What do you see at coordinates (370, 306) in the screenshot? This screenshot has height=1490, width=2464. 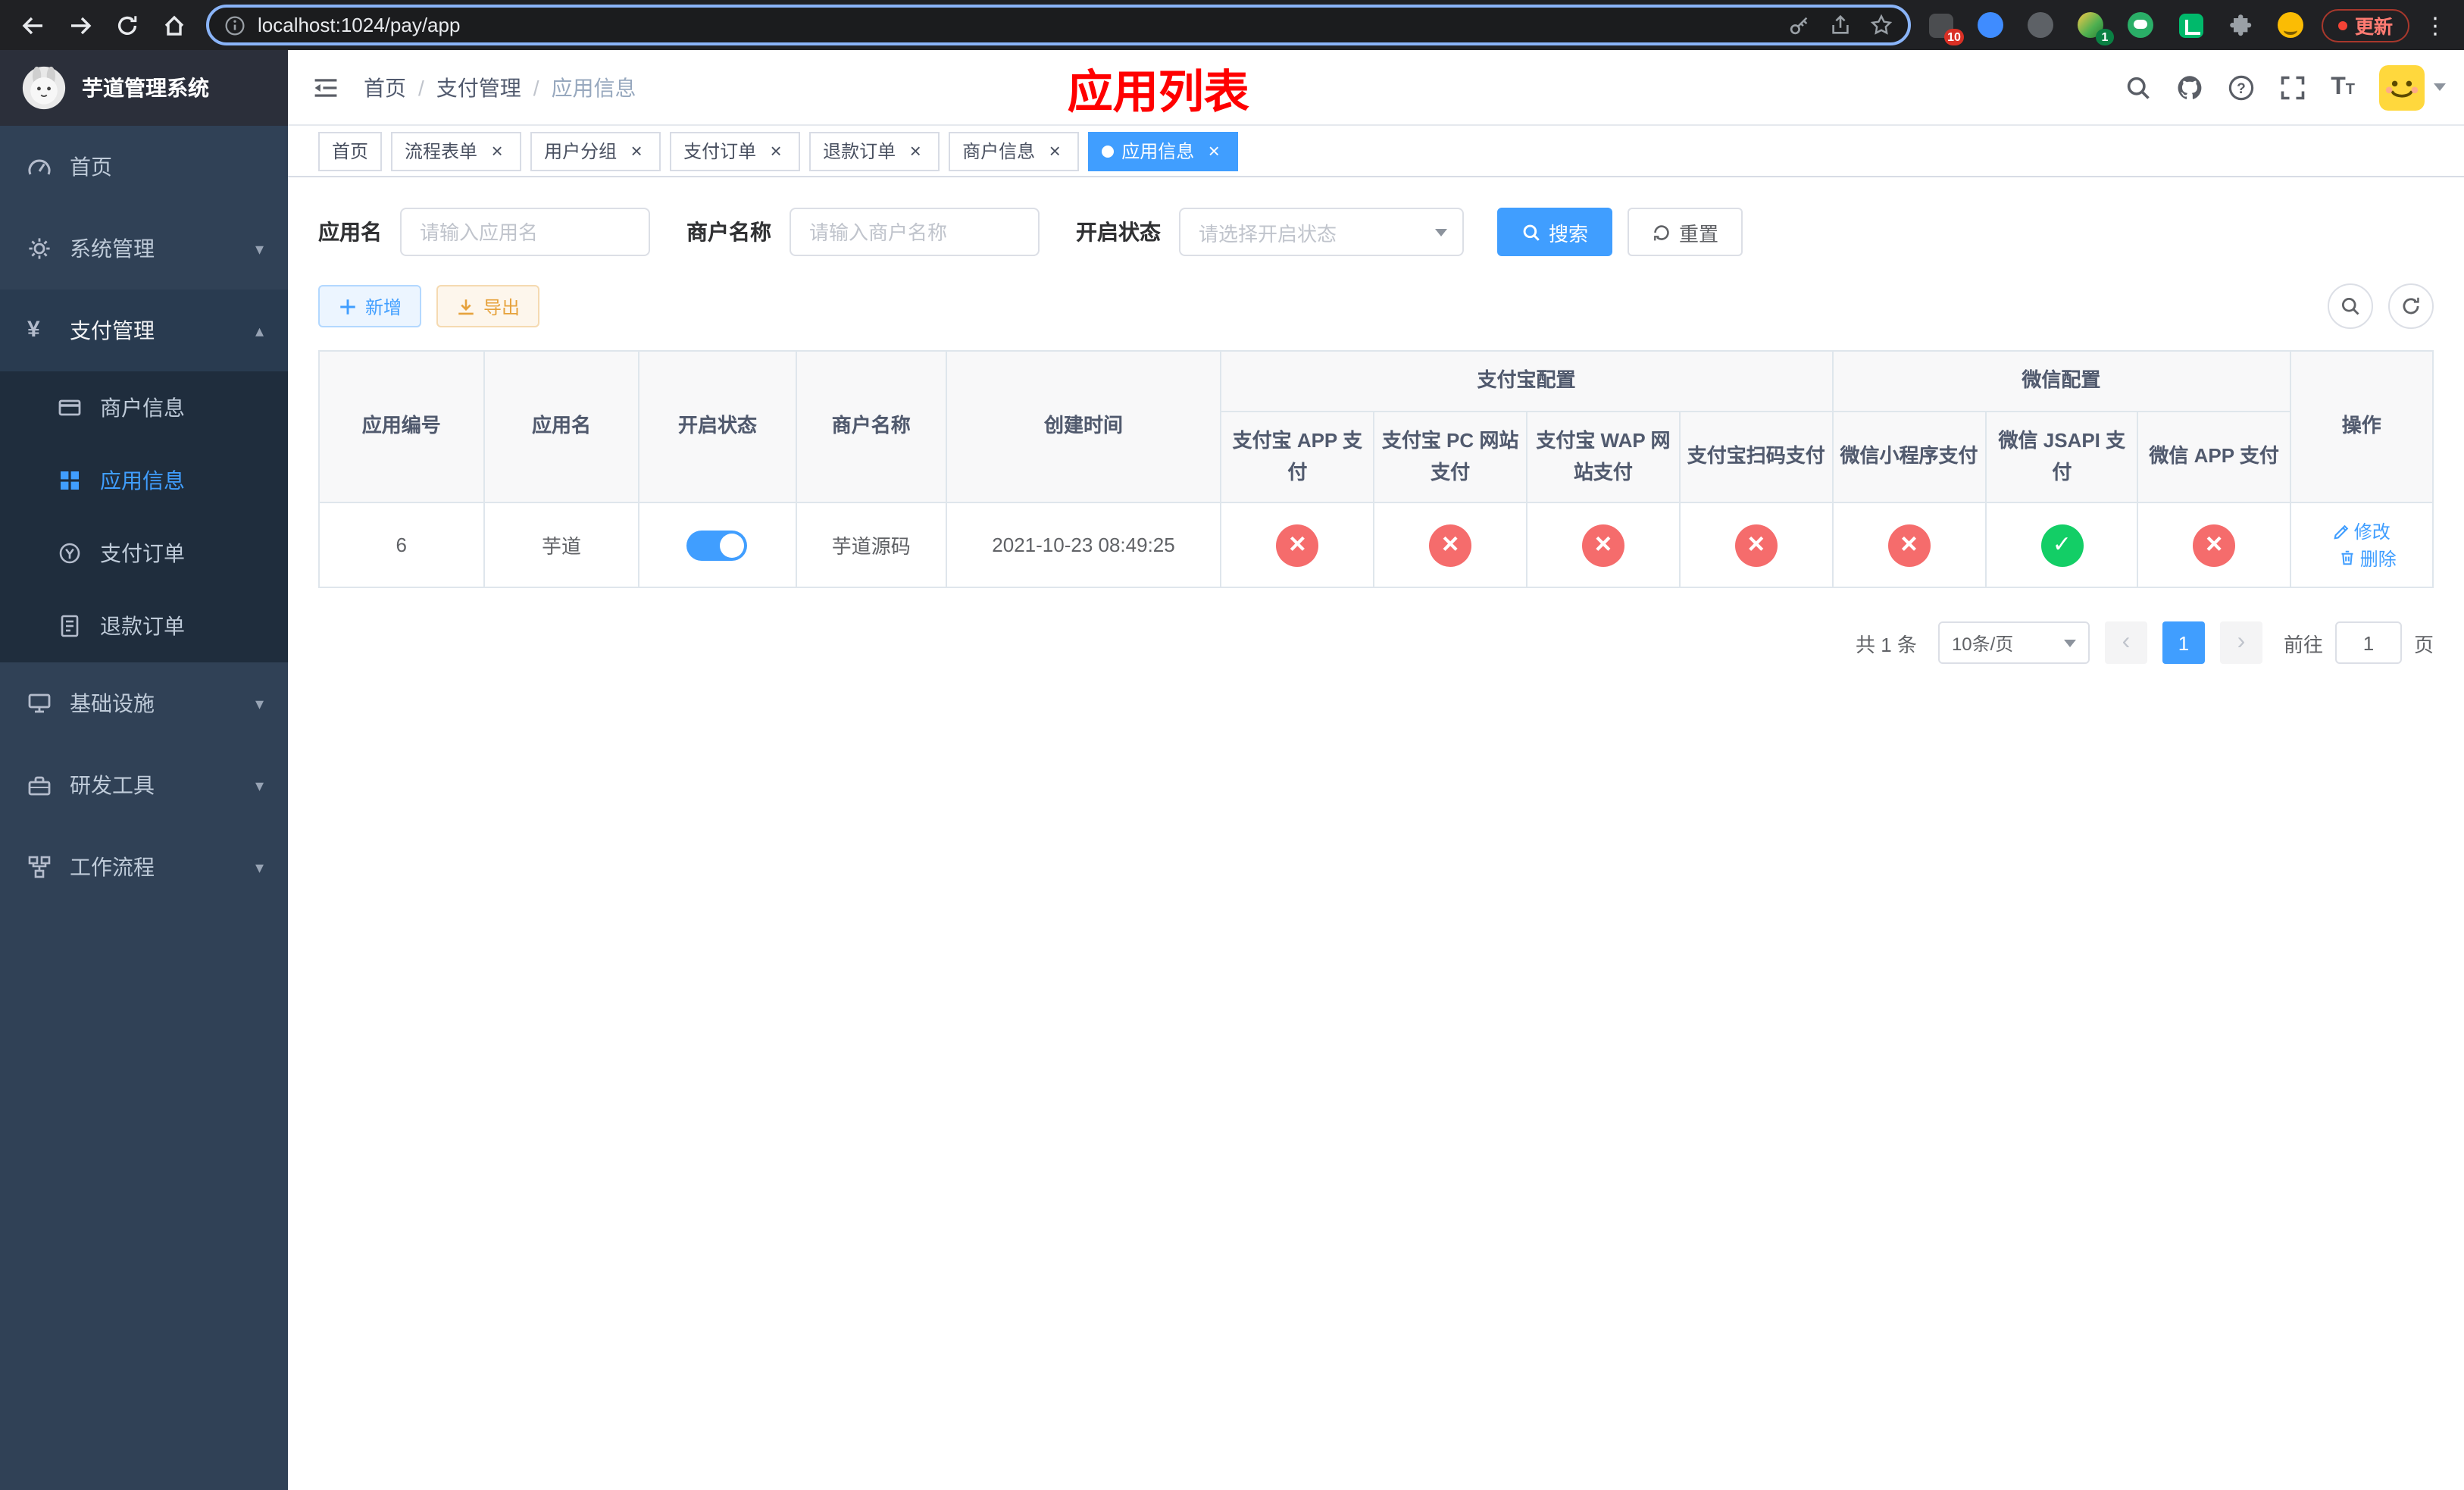 I see `add-button: 新增` at bounding box center [370, 306].